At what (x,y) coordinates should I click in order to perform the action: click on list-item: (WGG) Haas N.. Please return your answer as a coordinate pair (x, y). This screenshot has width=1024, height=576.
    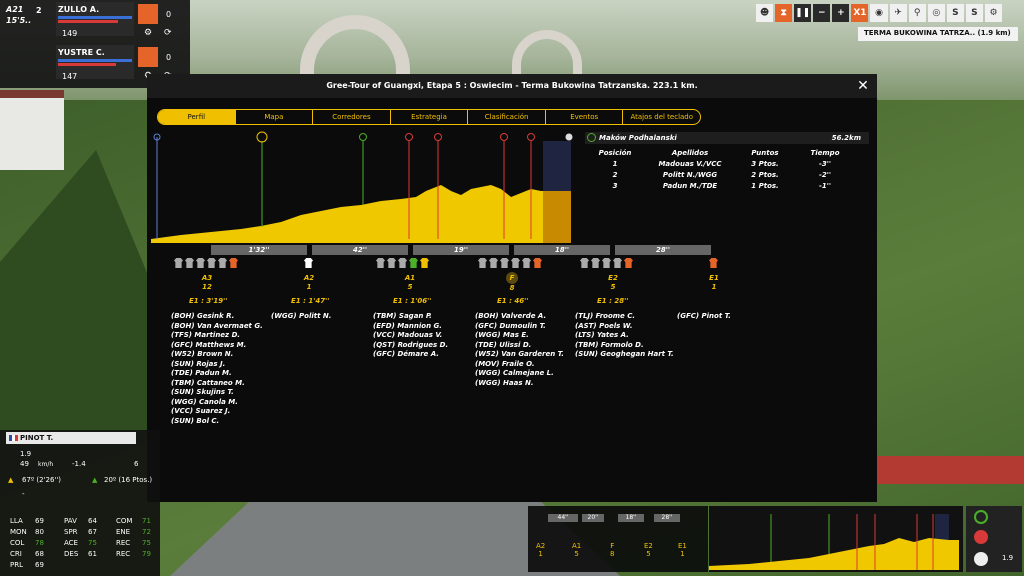
    Looking at the image, I should click on (519, 384).